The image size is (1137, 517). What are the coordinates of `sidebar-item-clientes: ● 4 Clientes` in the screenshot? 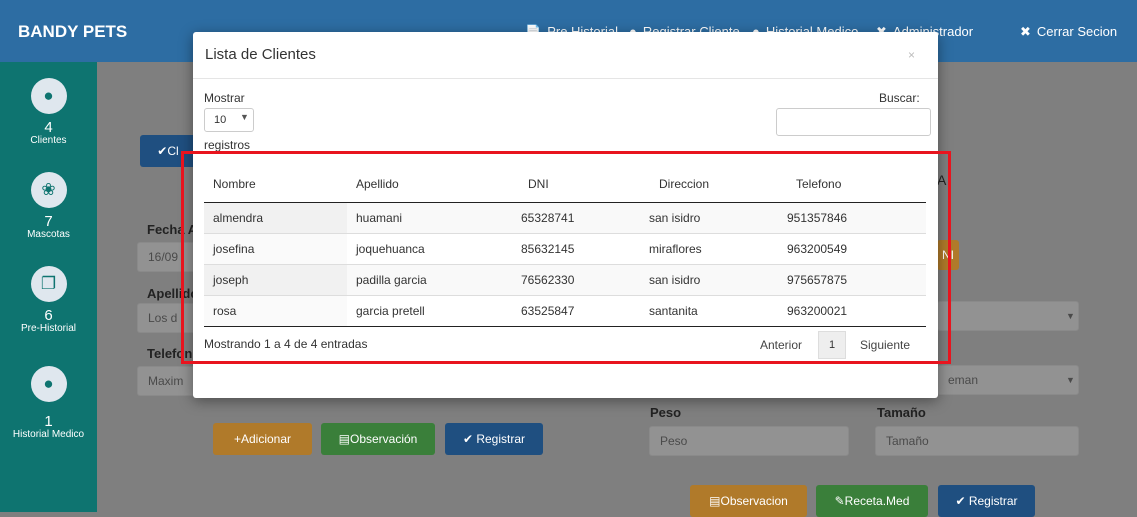 It's located at (48, 112).